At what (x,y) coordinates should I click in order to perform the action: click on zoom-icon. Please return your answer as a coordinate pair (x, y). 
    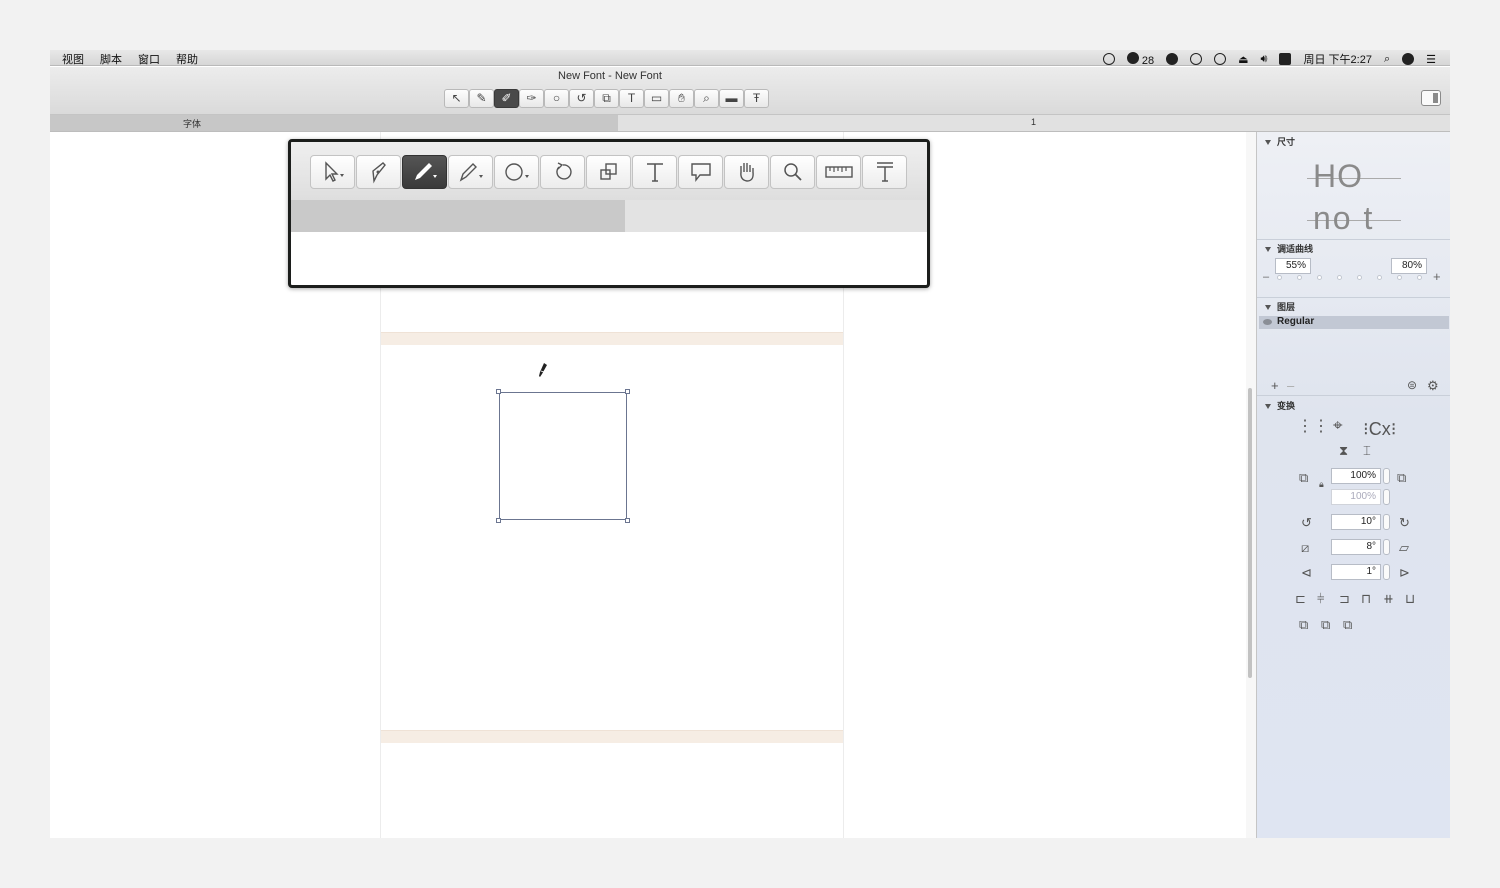
    Looking at the image, I should click on (792, 172).